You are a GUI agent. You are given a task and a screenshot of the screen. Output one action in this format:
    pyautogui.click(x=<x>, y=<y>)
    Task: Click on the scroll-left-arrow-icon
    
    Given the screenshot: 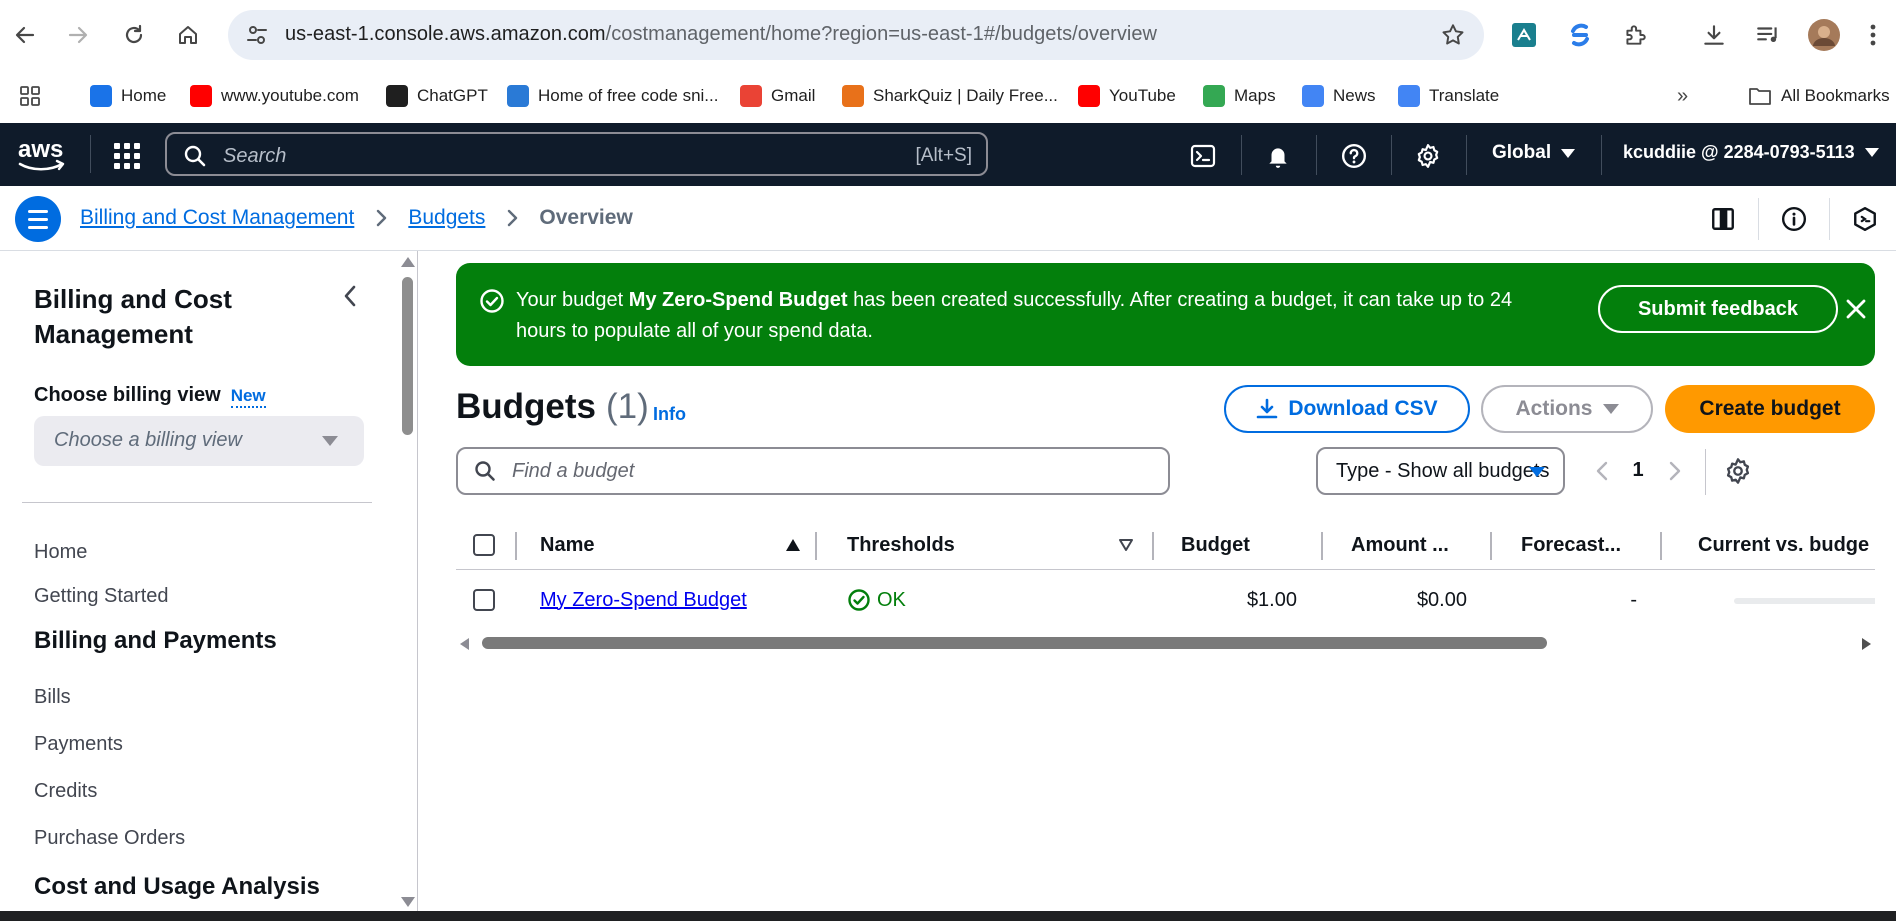 What is the action you would take?
    pyautogui.click(x=464, y=644)
    